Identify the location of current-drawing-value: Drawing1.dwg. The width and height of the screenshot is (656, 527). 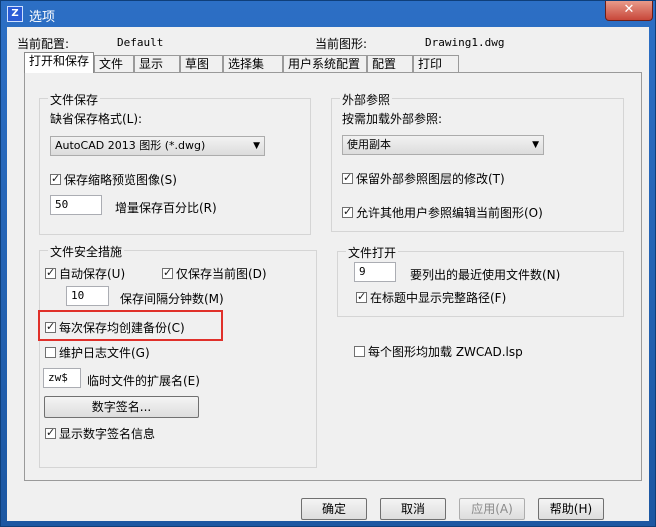
(465, 42).